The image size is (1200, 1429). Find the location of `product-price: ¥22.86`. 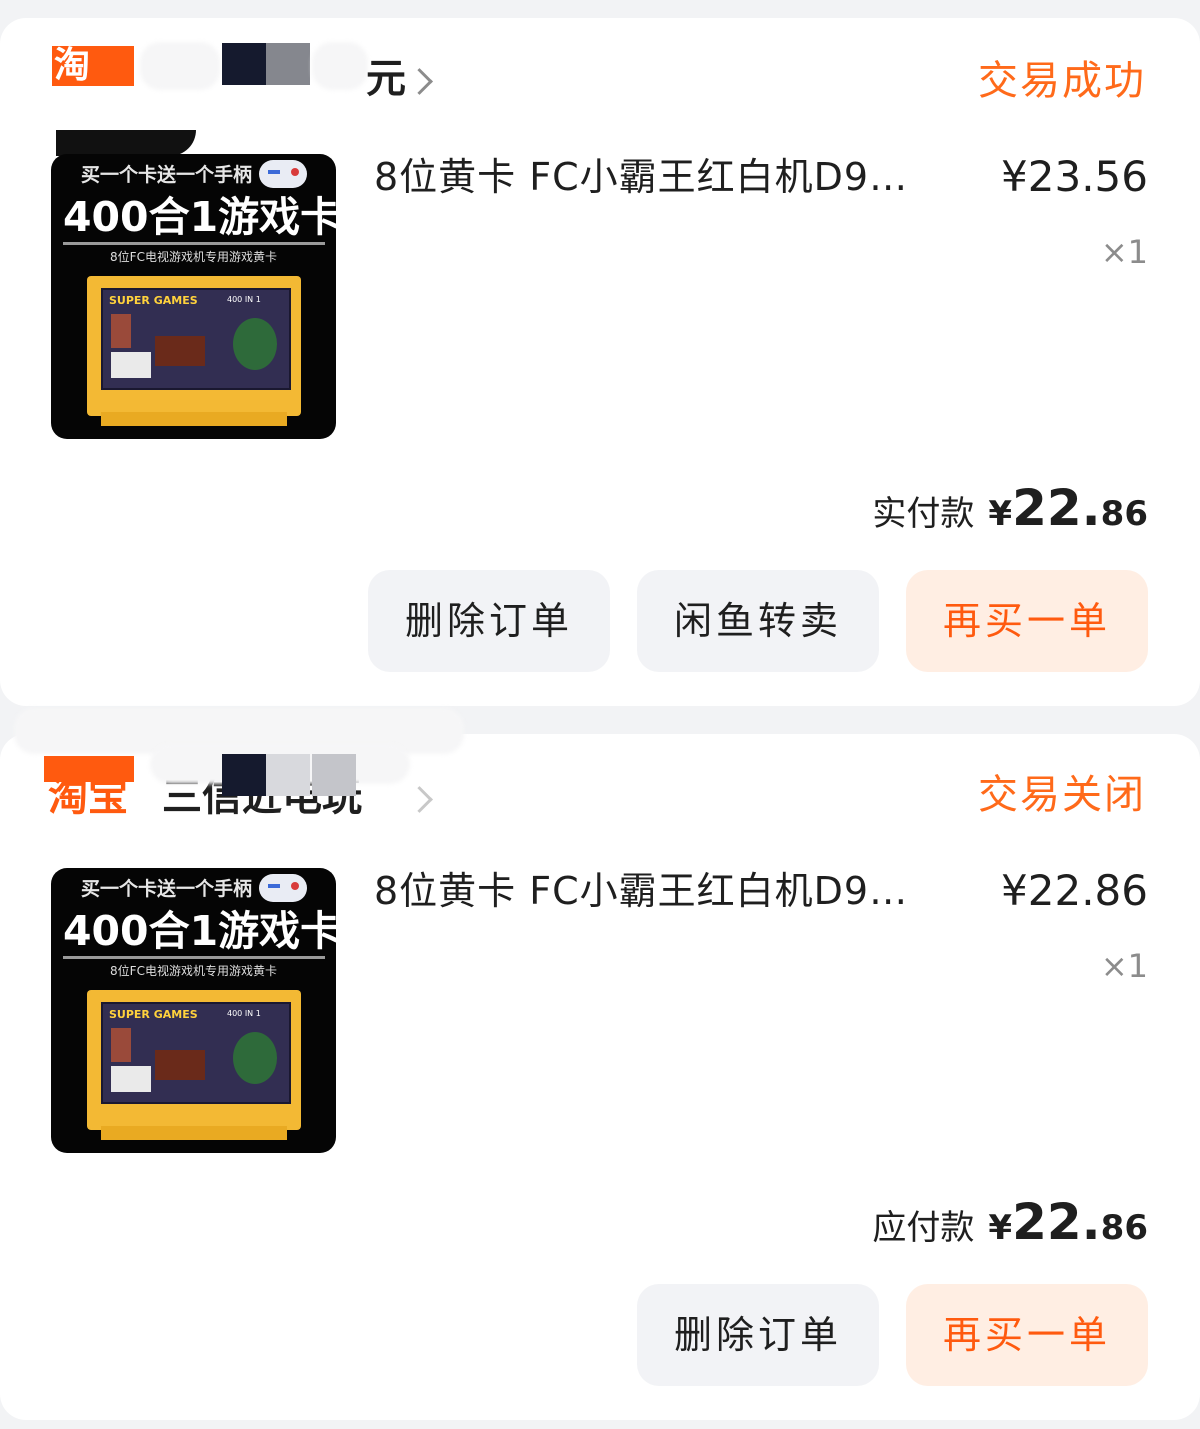

product-price: ¥22.86 is located at coordinates (1074, 890).